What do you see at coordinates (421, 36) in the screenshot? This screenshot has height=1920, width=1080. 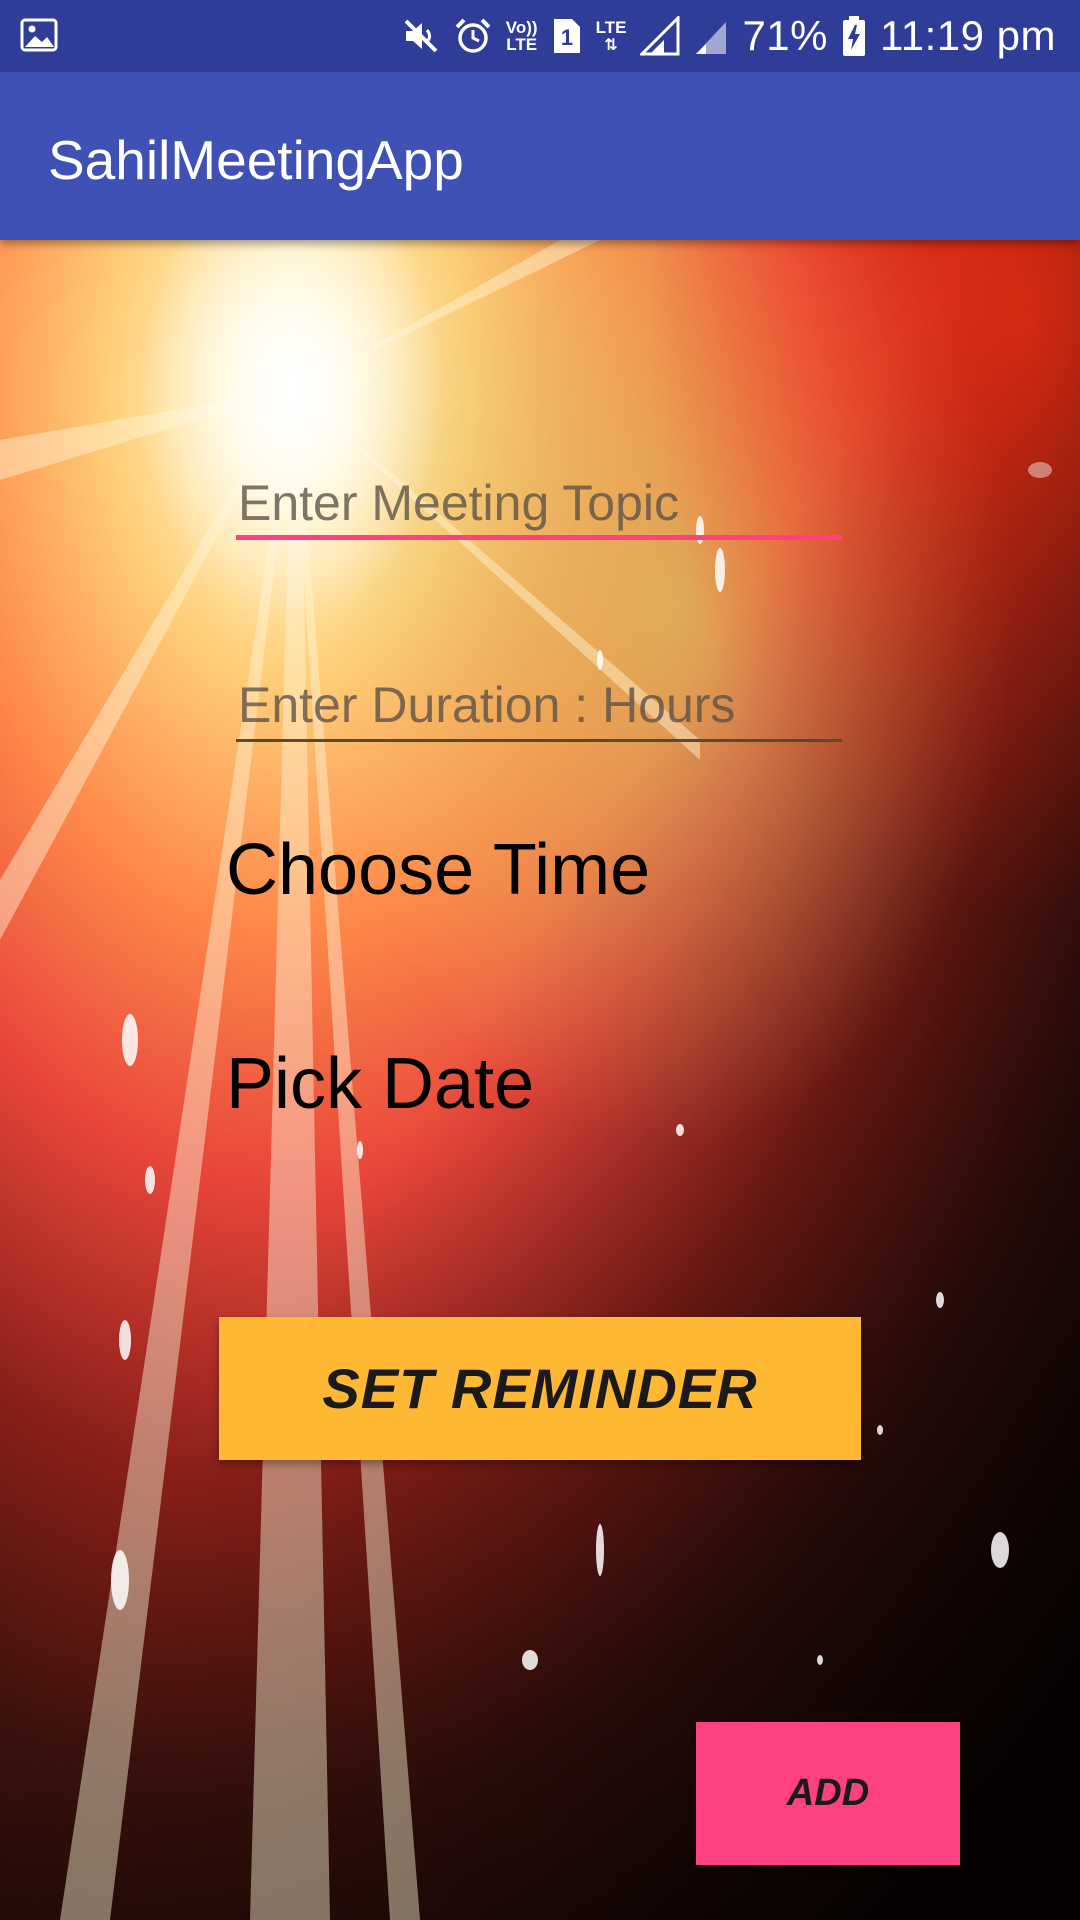 I see `mute-icon` at bounding box center [421, 36].